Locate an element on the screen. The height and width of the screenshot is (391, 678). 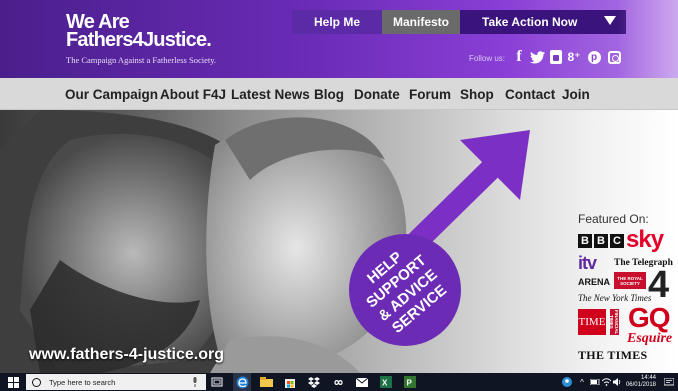
nav-latest-news: Latest News is located at coordinates (270, 94).